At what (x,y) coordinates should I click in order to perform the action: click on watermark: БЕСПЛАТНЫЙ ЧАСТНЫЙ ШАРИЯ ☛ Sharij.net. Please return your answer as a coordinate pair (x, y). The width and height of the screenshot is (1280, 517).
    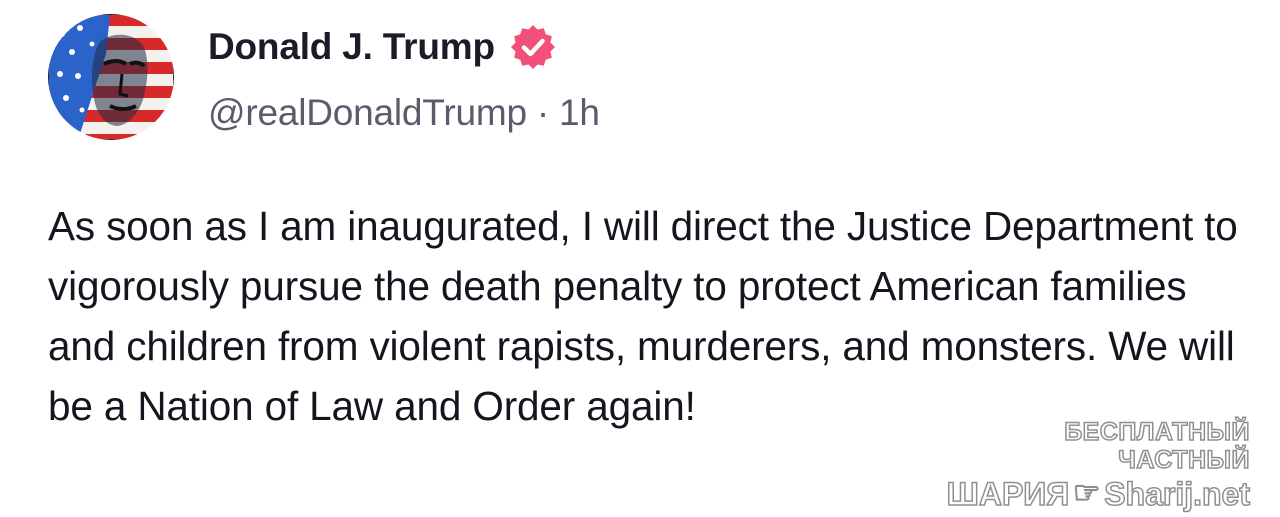
    Looking at the image, I should click on (1098, 465).